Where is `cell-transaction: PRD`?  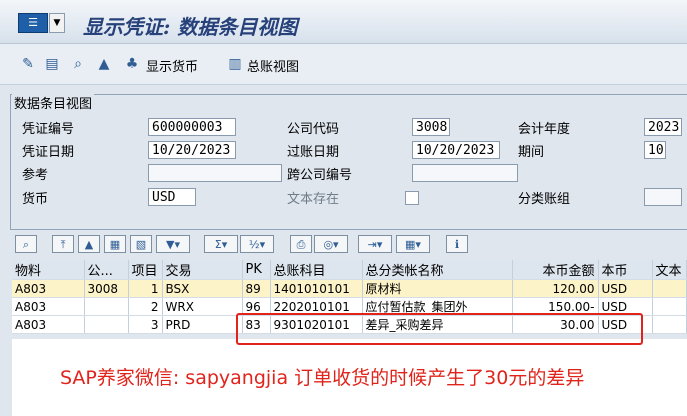
cell-transaction: PRD is located at coordinates (202, 324).